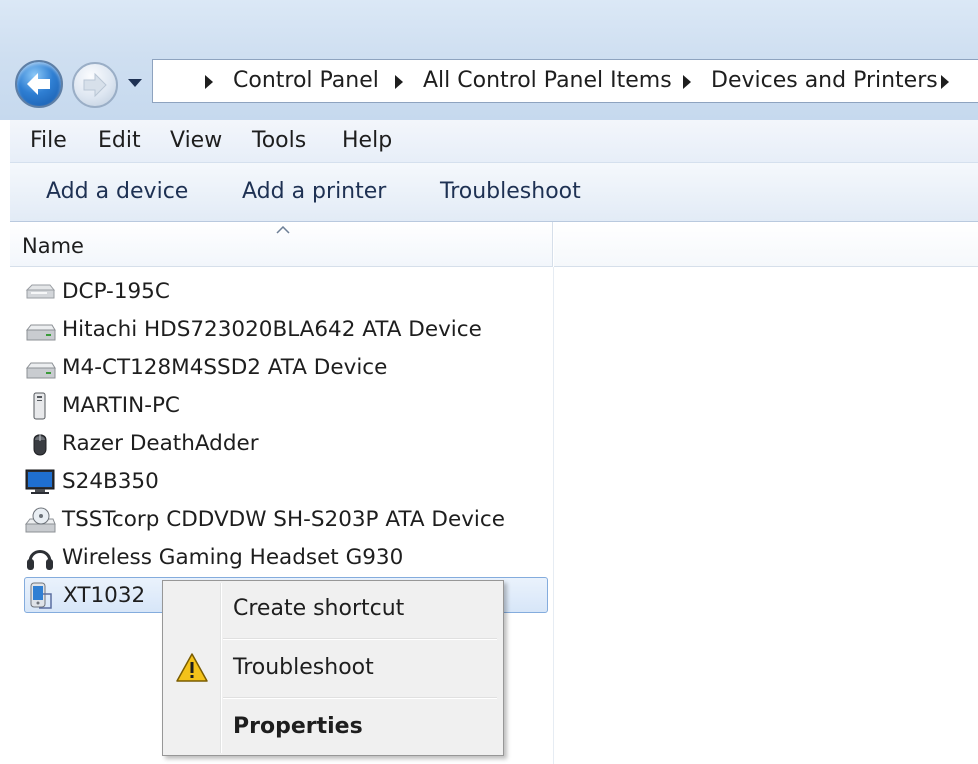 The image size is (978, 764). What do you see at coordinates (286, 482) in the screenshot?
I see `list-item: S24B350` at bounding box center [286, 482].